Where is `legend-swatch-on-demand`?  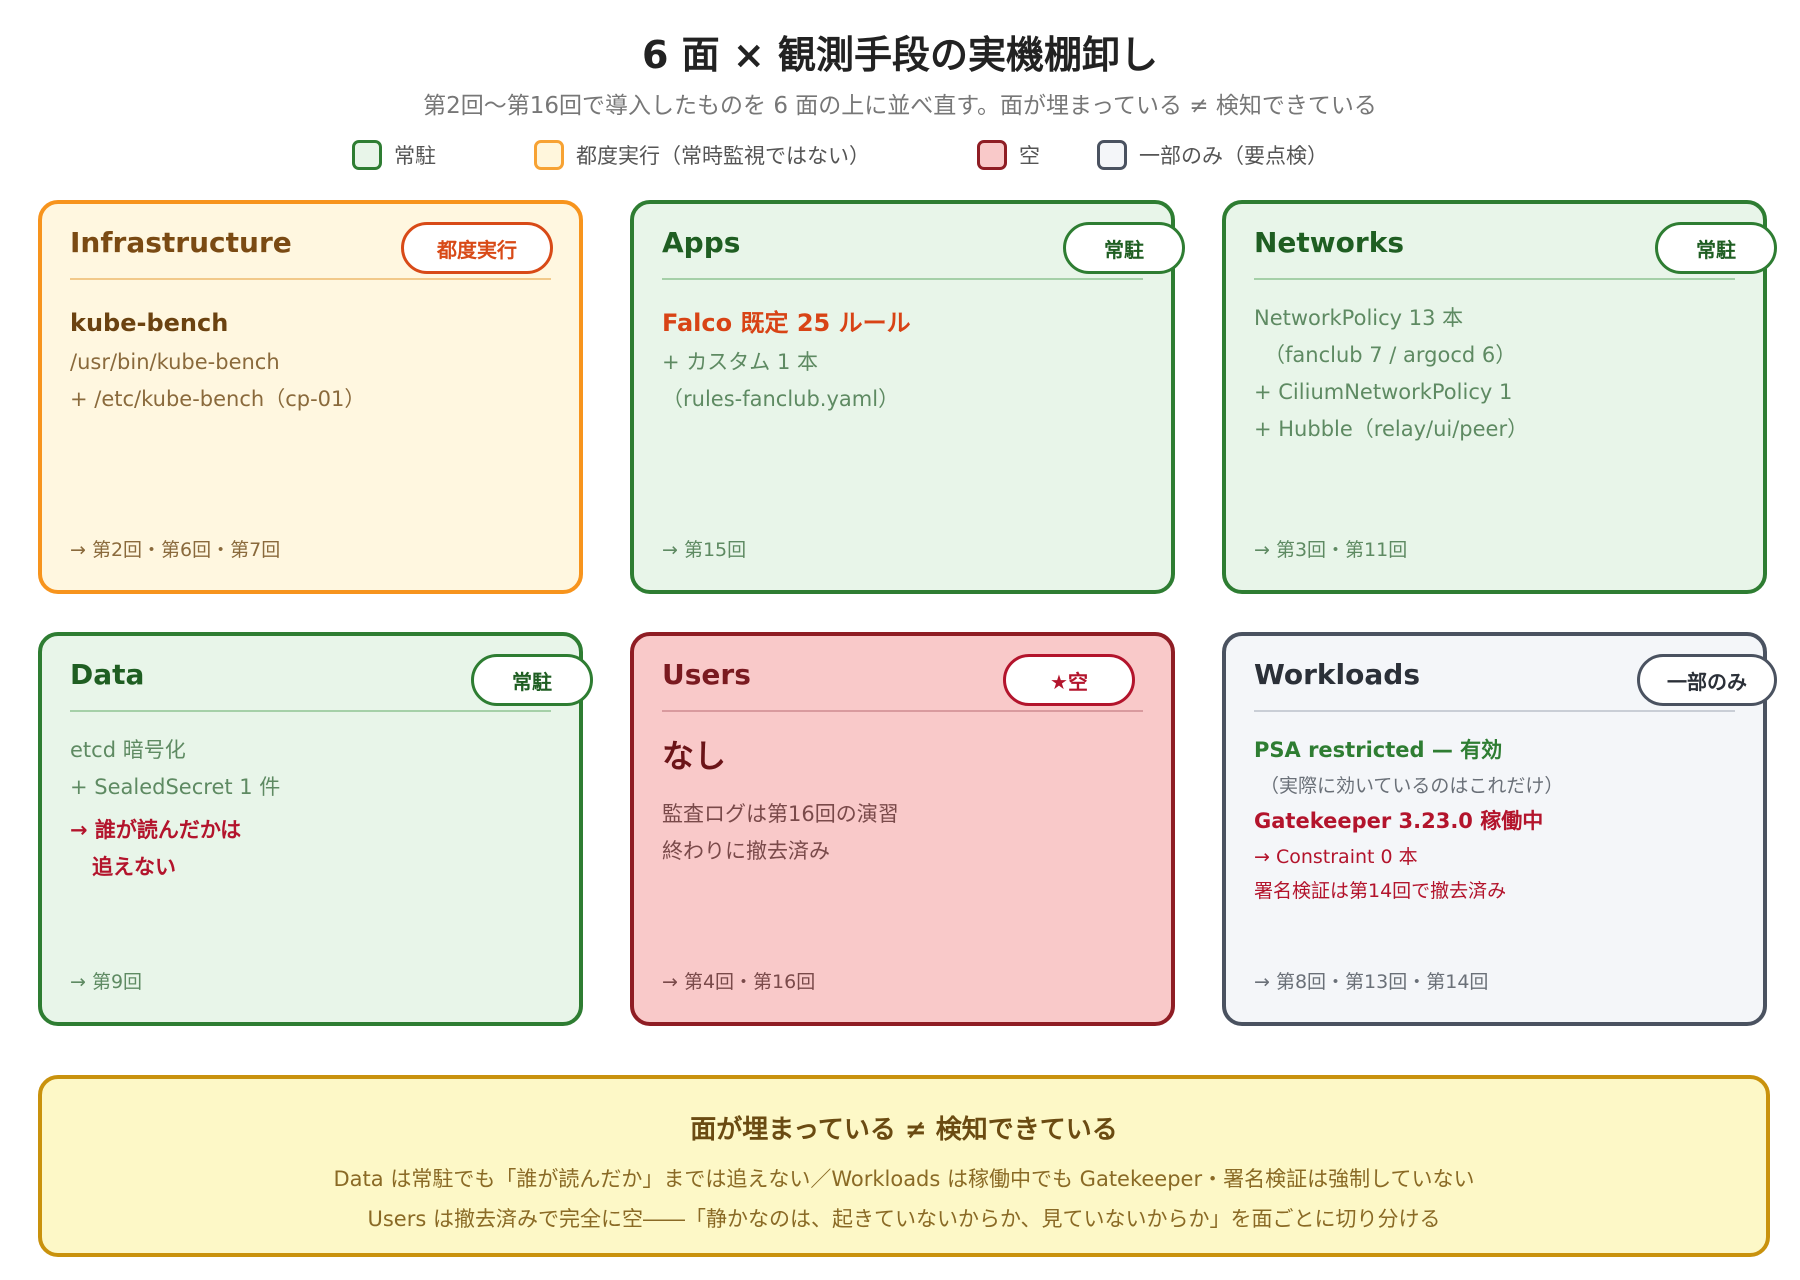 legend-swatch-on-demand is located at coordinates (549, 155).